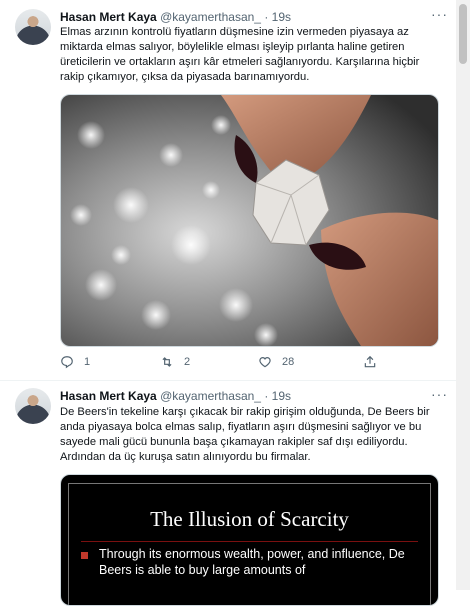  Describe the element at coordinates (187, 362) in the screenshot. I see `retweet-count: 2` at that location.